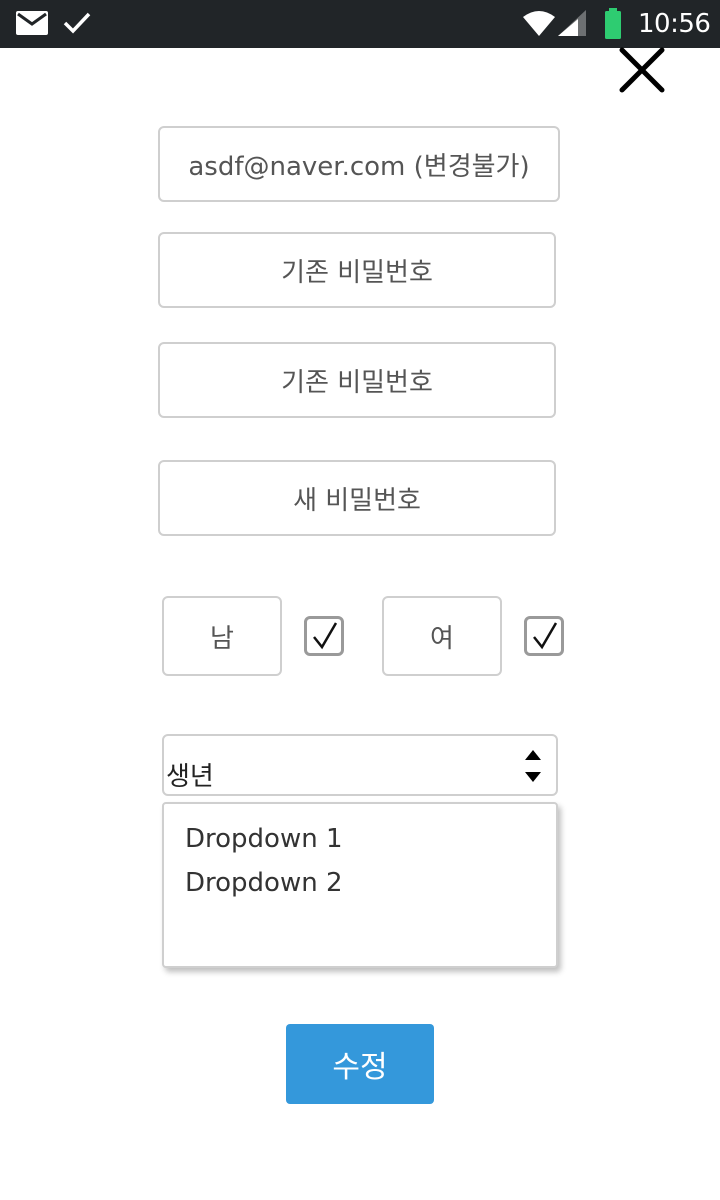  I want to click on new-password-placeholder: 새 비밀번호, so click(357, 500).